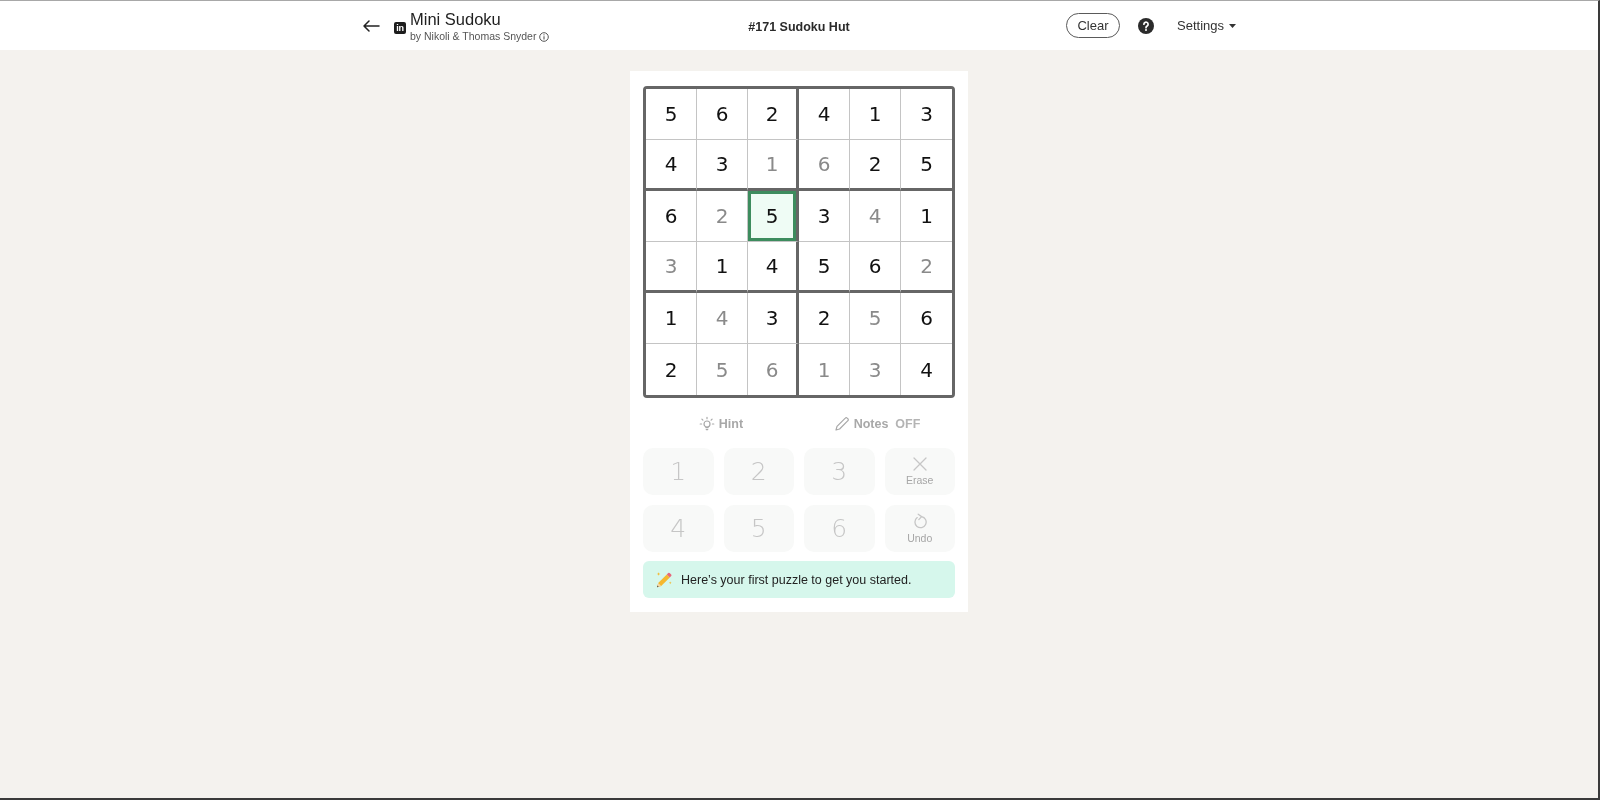 Image resolution: width=1600 pixels, height=800 pixels. Describe the element at coordinates (841, 424) in the screenshot. I see `pencil-icon` at that location.